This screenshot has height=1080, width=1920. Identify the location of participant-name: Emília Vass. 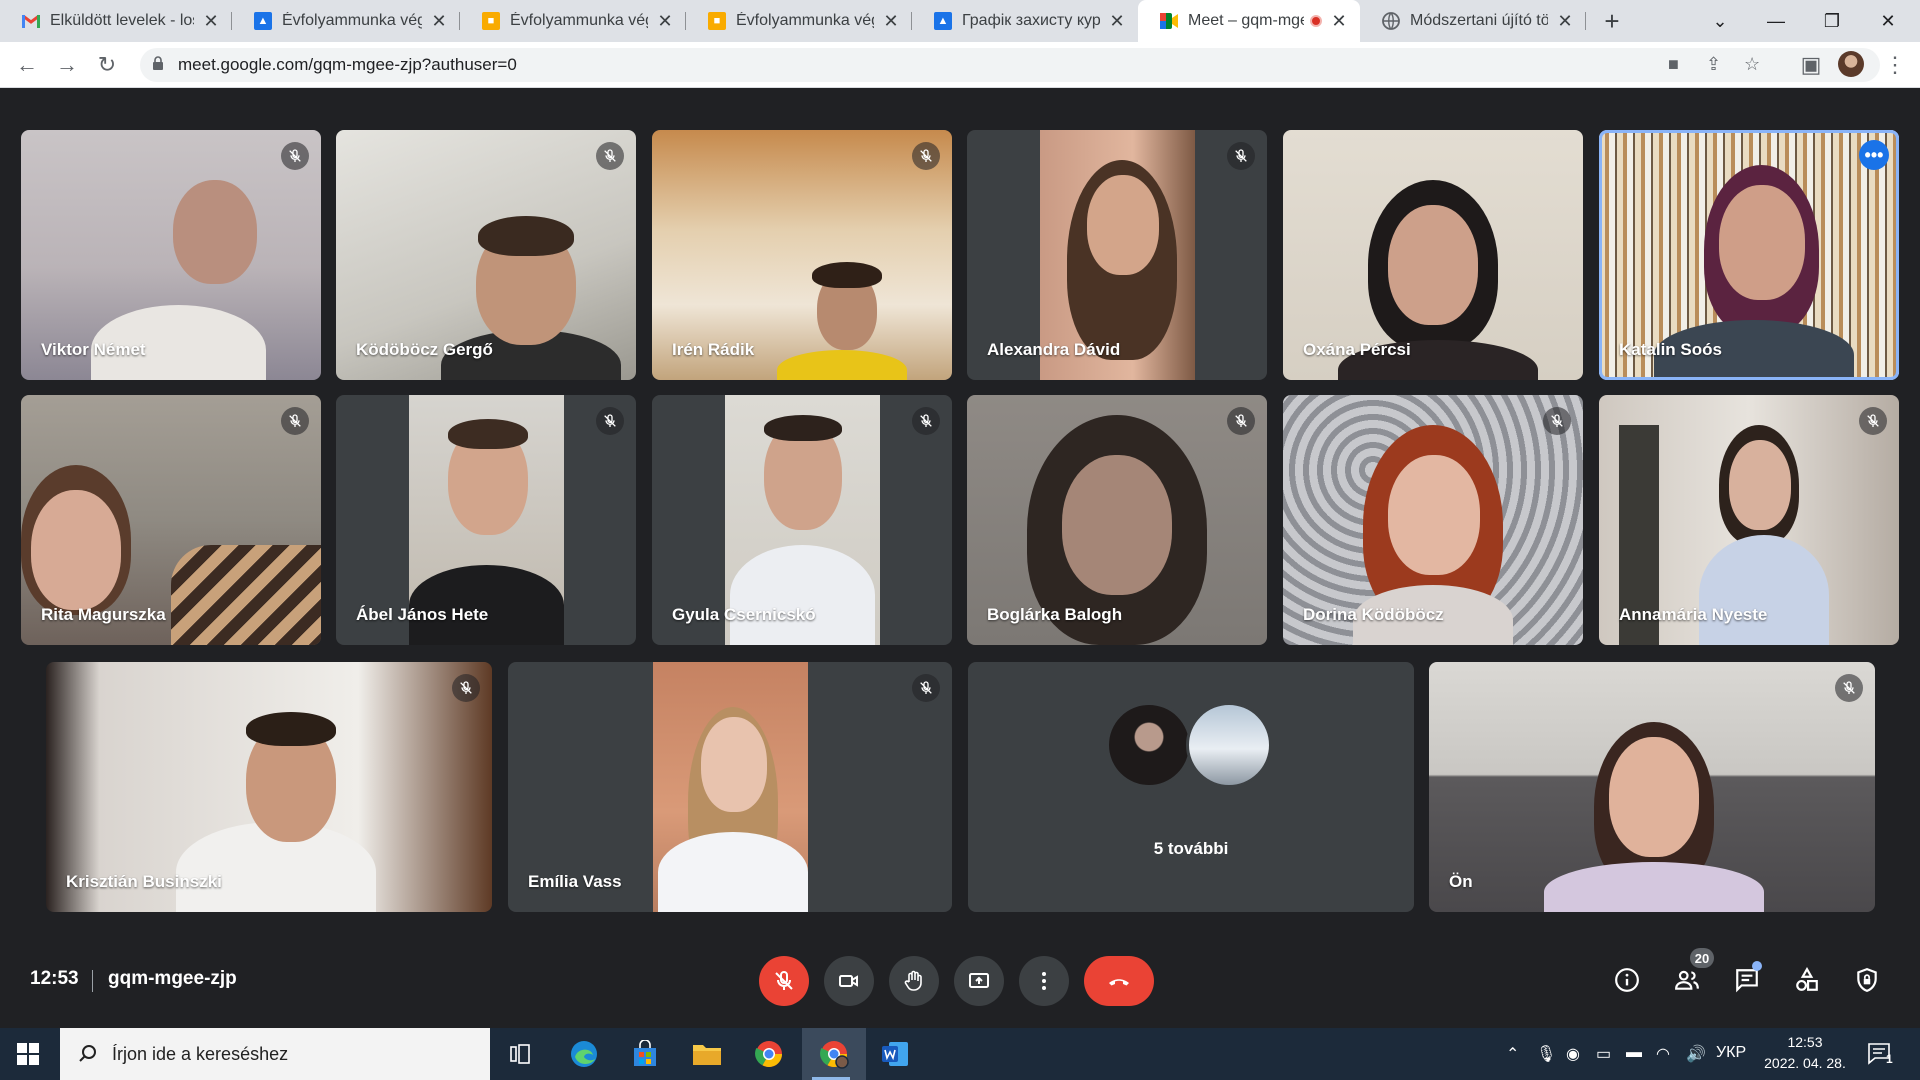
(575, 881).